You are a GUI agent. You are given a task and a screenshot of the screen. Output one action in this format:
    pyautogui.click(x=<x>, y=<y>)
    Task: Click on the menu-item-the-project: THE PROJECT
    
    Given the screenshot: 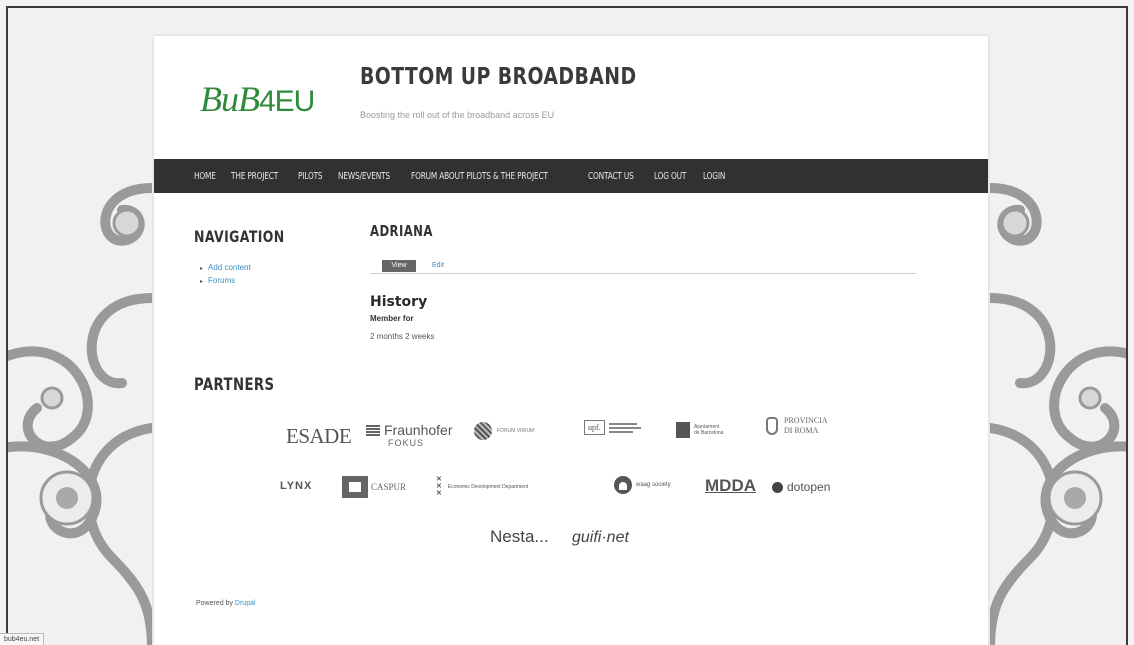 What is the action you would take?
    pyautogui.click(x=254, y=176)
    